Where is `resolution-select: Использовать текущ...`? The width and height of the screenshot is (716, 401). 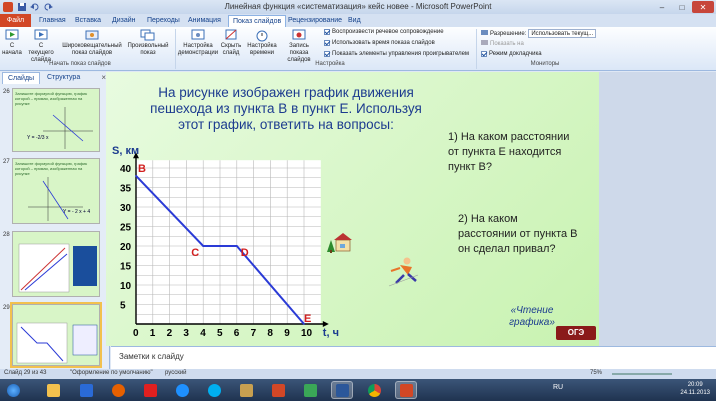 resolution-select: Использовать текущ... is located at coordinates (562, 33).